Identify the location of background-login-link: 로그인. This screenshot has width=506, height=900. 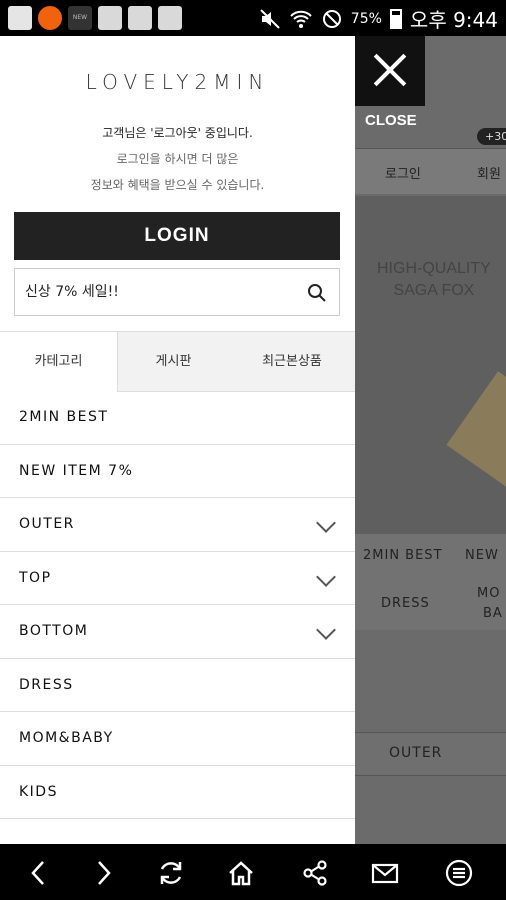
(403, 174).